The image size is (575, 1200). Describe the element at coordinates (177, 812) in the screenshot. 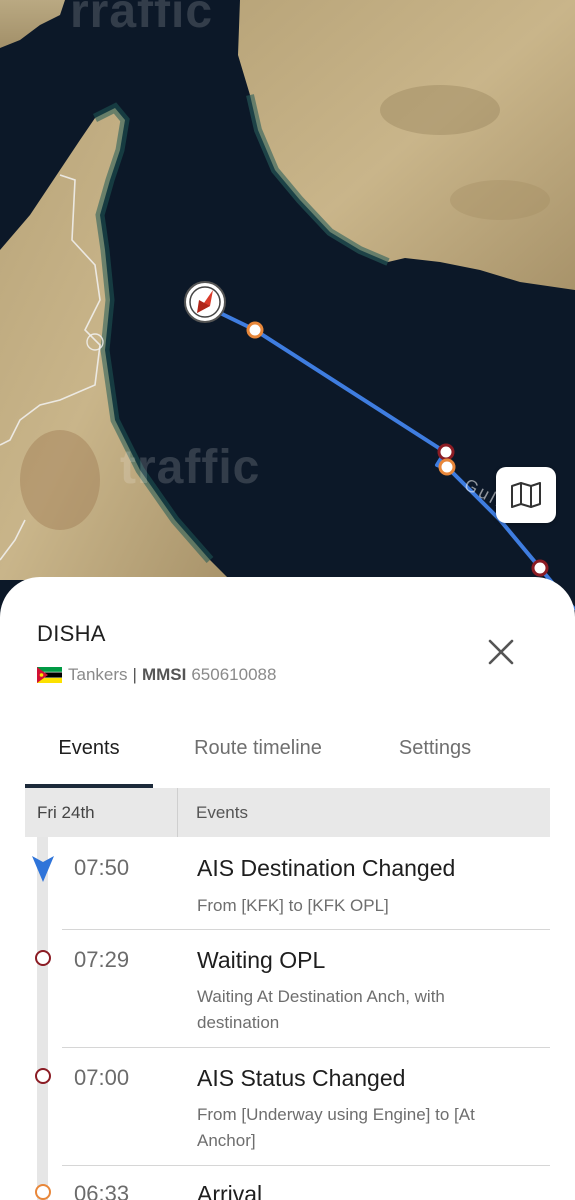

I see `header-divider` at that location.